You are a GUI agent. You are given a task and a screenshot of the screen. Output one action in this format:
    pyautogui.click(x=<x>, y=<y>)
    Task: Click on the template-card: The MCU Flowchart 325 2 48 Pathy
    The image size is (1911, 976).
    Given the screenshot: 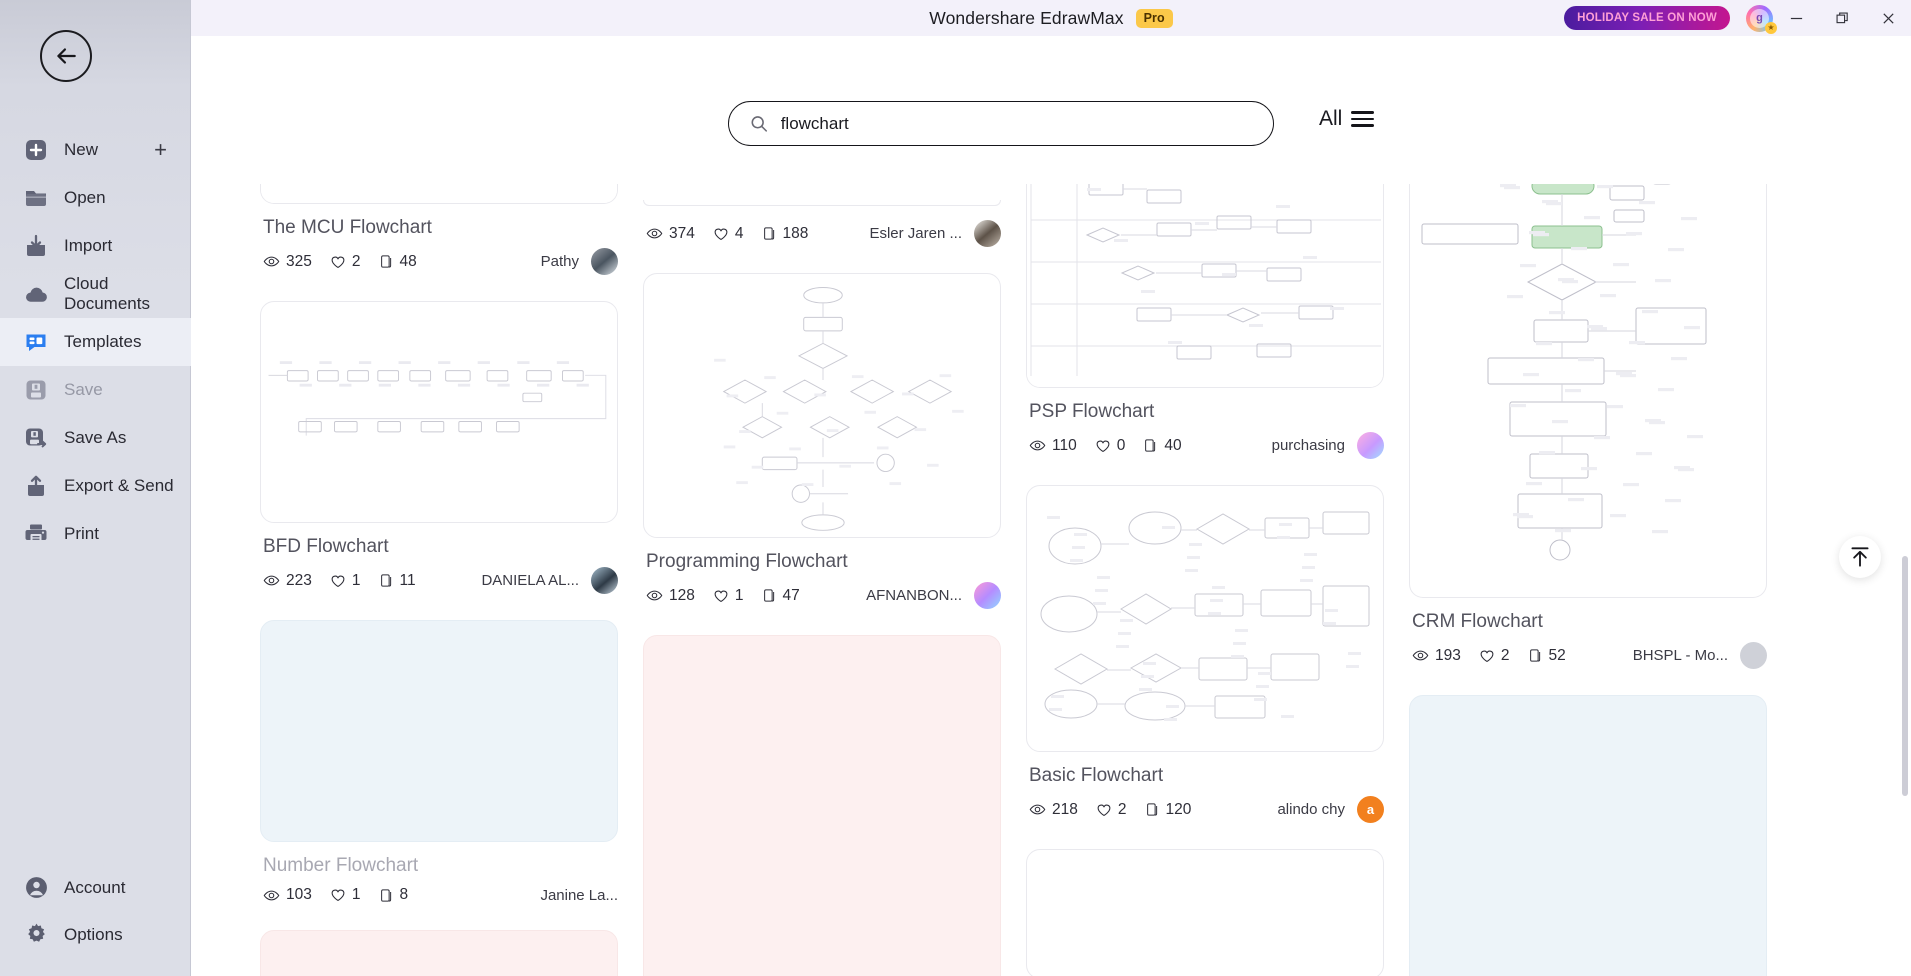 What is the action you would take?
    pyautogui.click(x=439, y=229)
    